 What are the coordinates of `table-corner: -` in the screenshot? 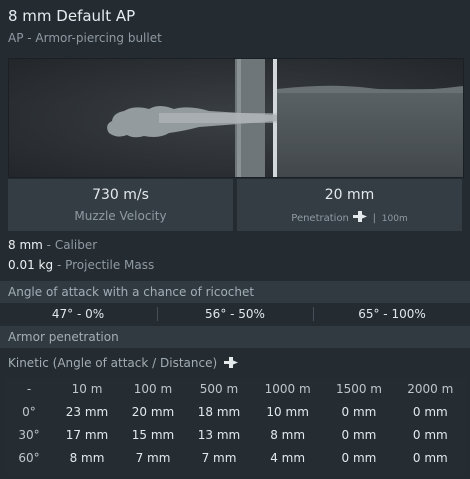 It's located at (29, 389).